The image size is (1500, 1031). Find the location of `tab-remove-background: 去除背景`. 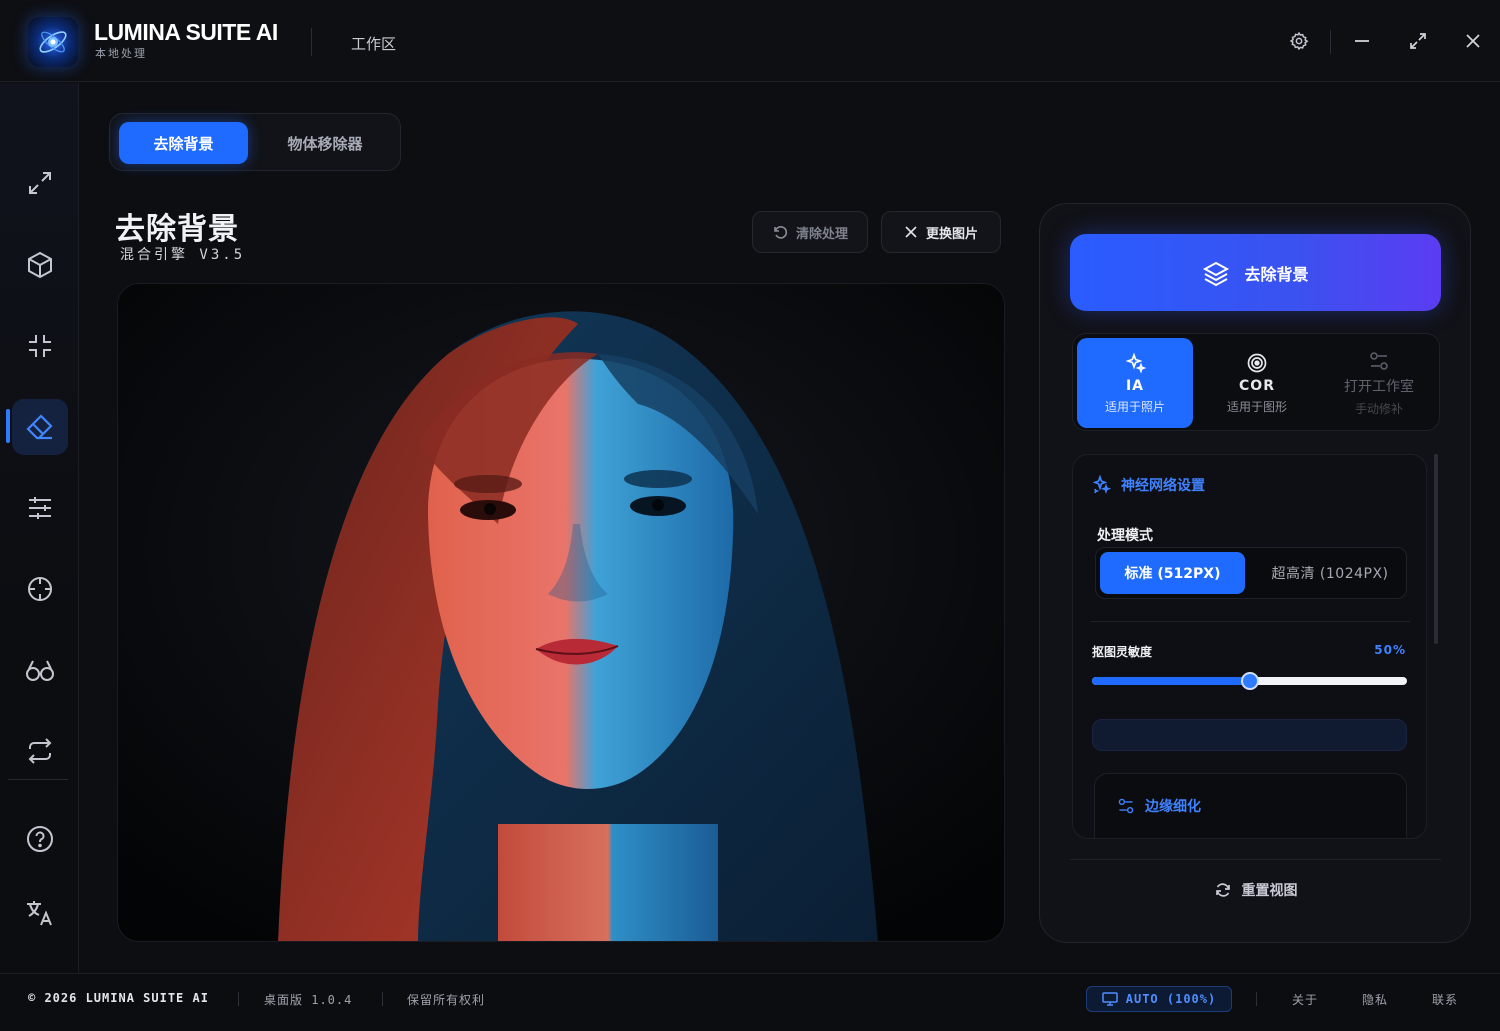

tab-remove-background: 去除背景 is located at coordinates (183, 143).